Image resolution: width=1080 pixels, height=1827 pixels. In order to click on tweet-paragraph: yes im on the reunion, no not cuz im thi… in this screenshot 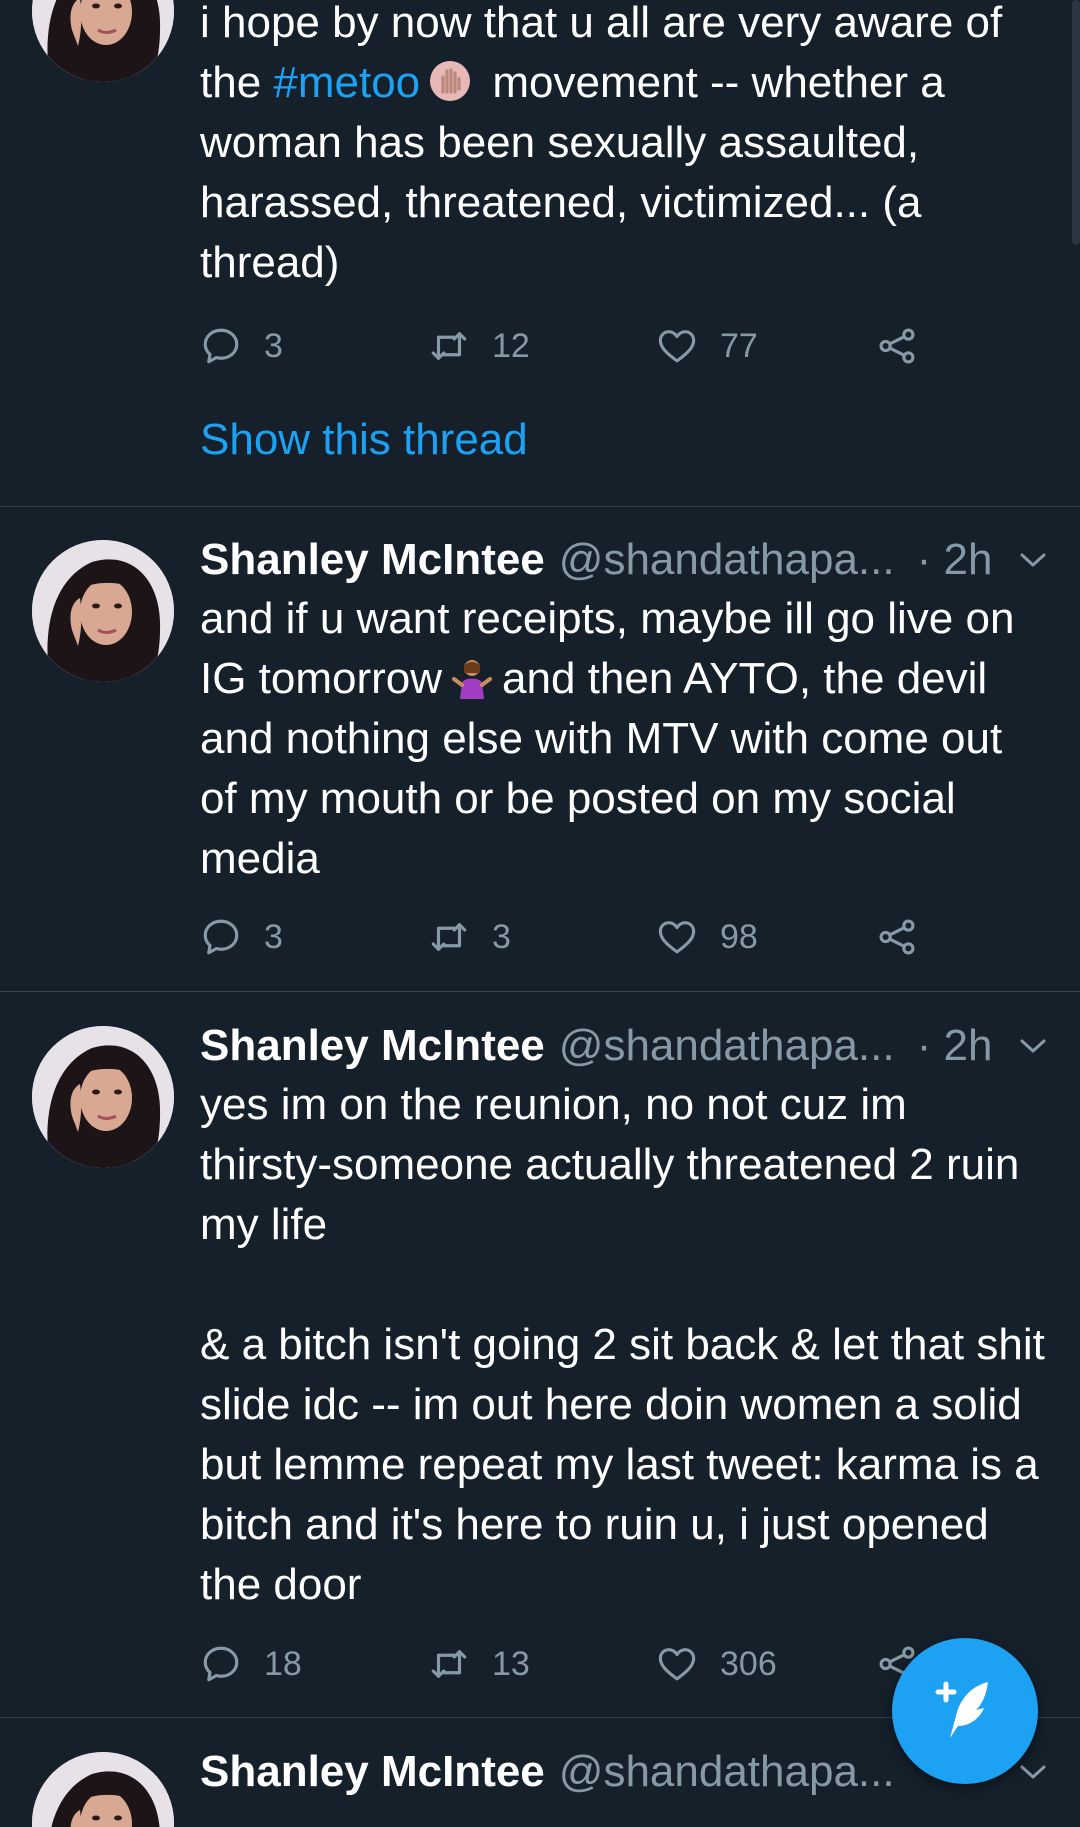, I will do `click(610, 1164)`.